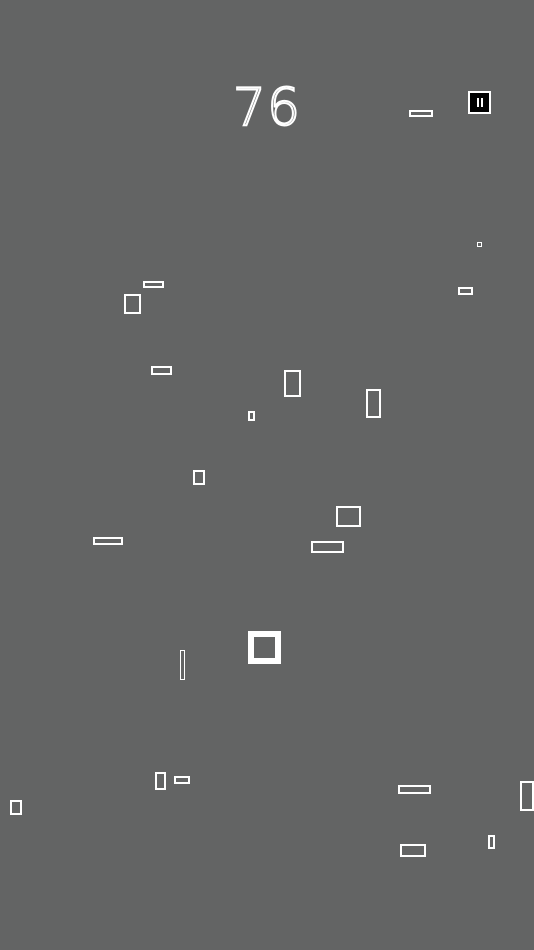 The image size is (534, 950). I want to click on pause-button, so click(479, 102).